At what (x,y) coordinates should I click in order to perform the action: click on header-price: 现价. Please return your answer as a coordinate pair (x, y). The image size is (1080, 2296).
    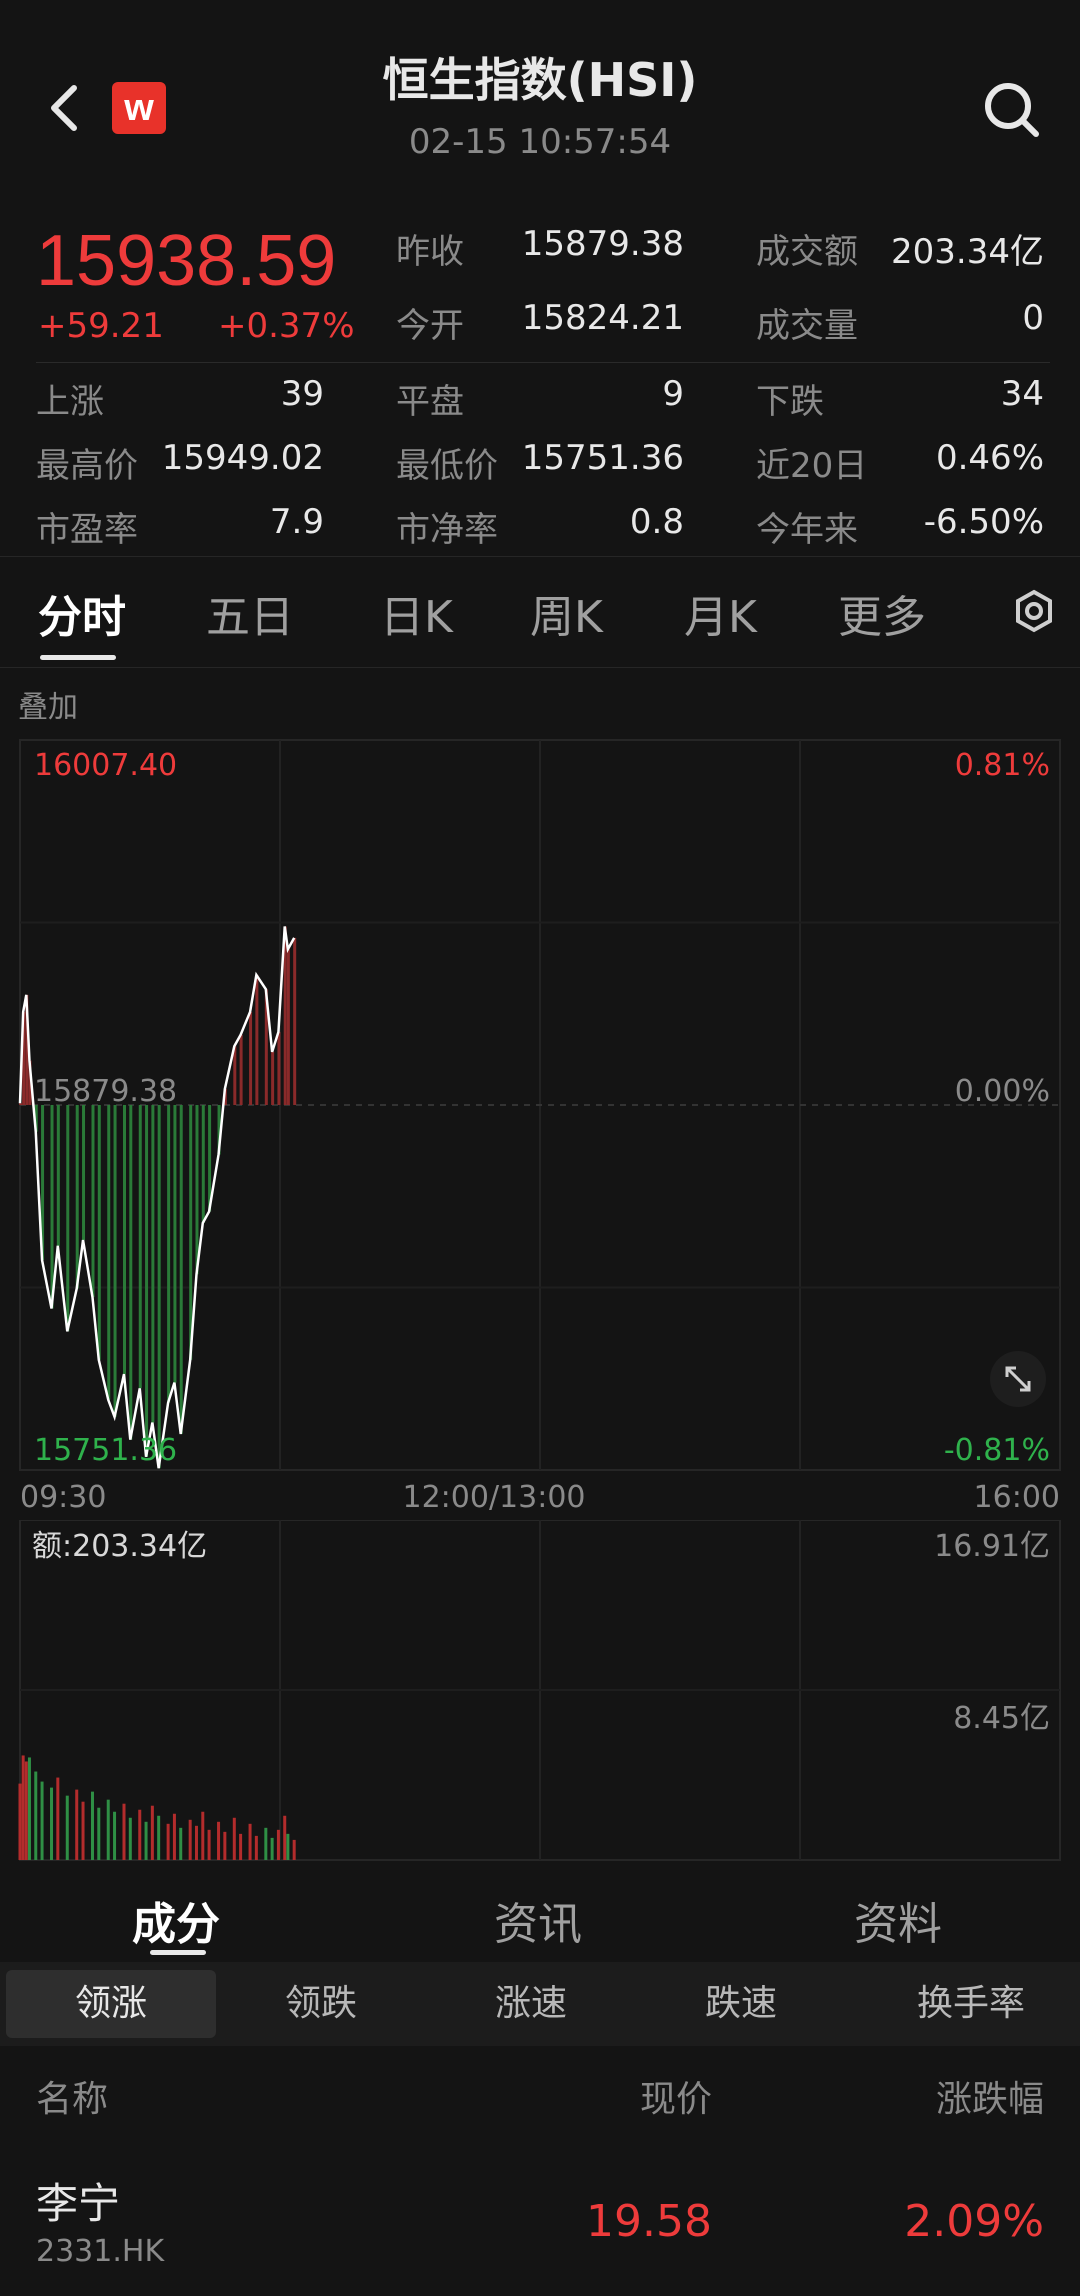
    Looking at the image, I should click on (676, 2096).